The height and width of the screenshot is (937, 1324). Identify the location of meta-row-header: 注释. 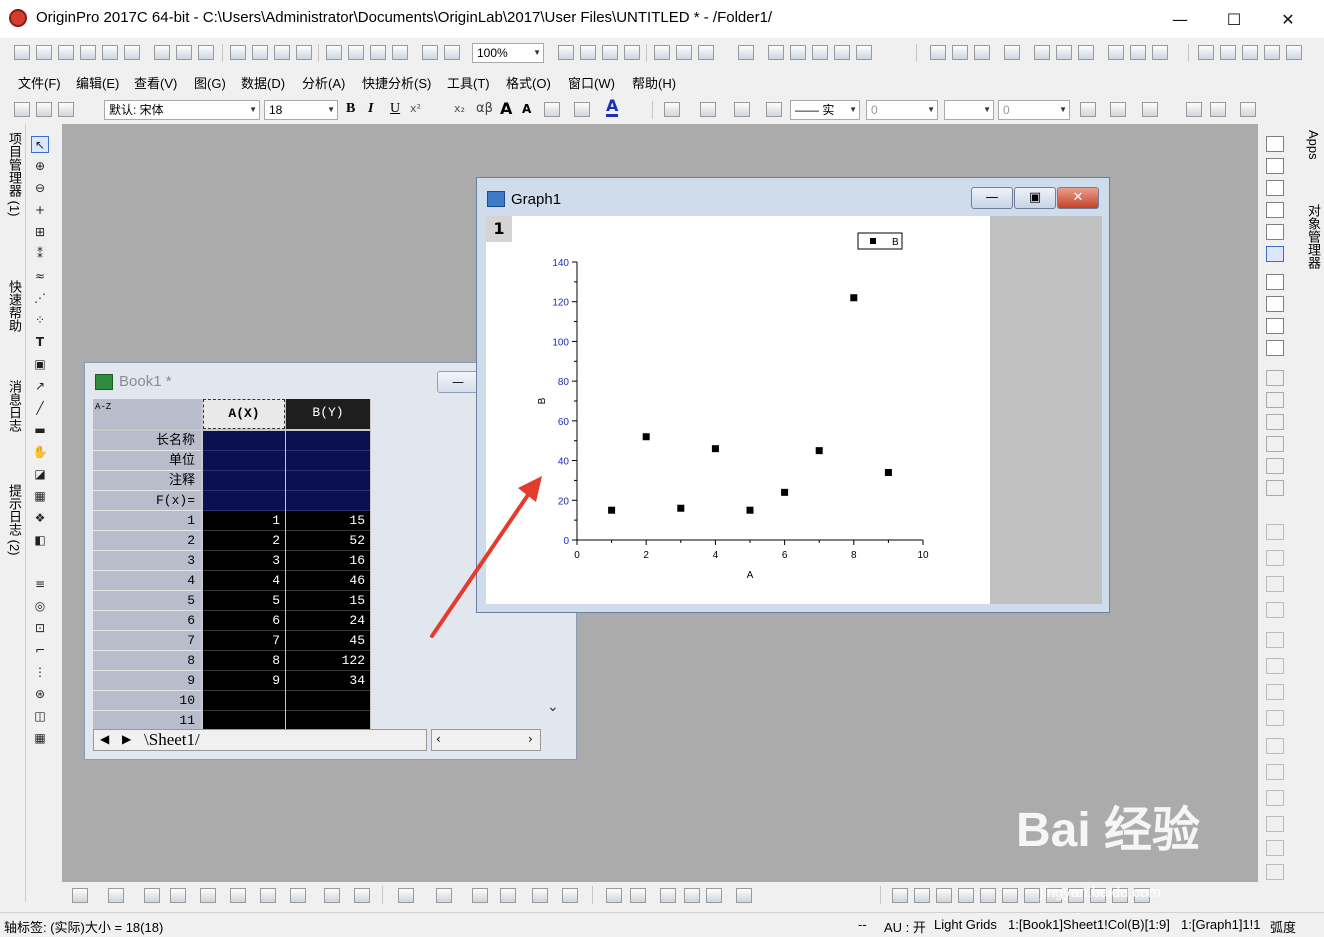
(147, 481).